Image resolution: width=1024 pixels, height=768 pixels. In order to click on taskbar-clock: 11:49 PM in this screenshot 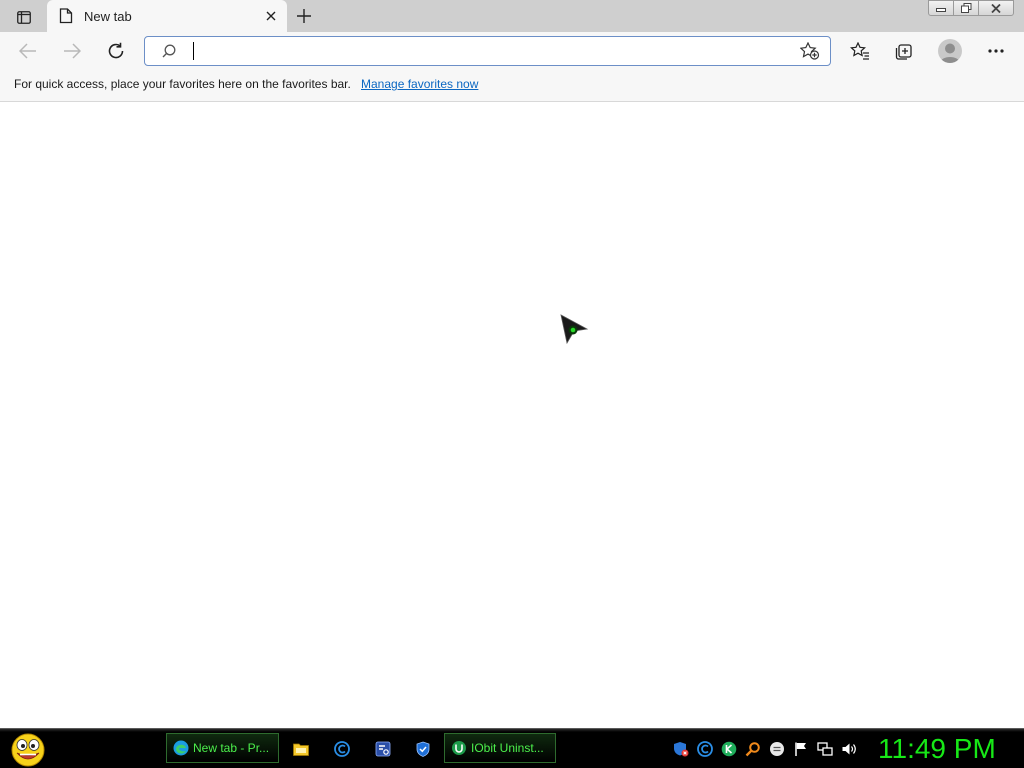, I will do `click(937, 749)`.